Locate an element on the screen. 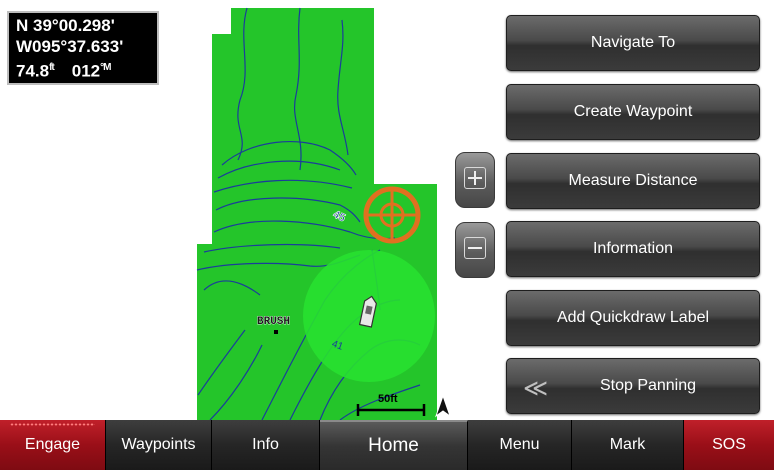  depth-readout: 74.8ft is located at coordinates (35, 69).